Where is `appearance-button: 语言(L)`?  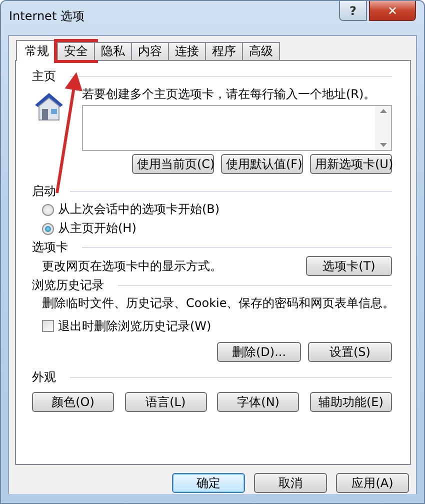
appearance-button: 语言(L) is located at coordinates (165, 402).